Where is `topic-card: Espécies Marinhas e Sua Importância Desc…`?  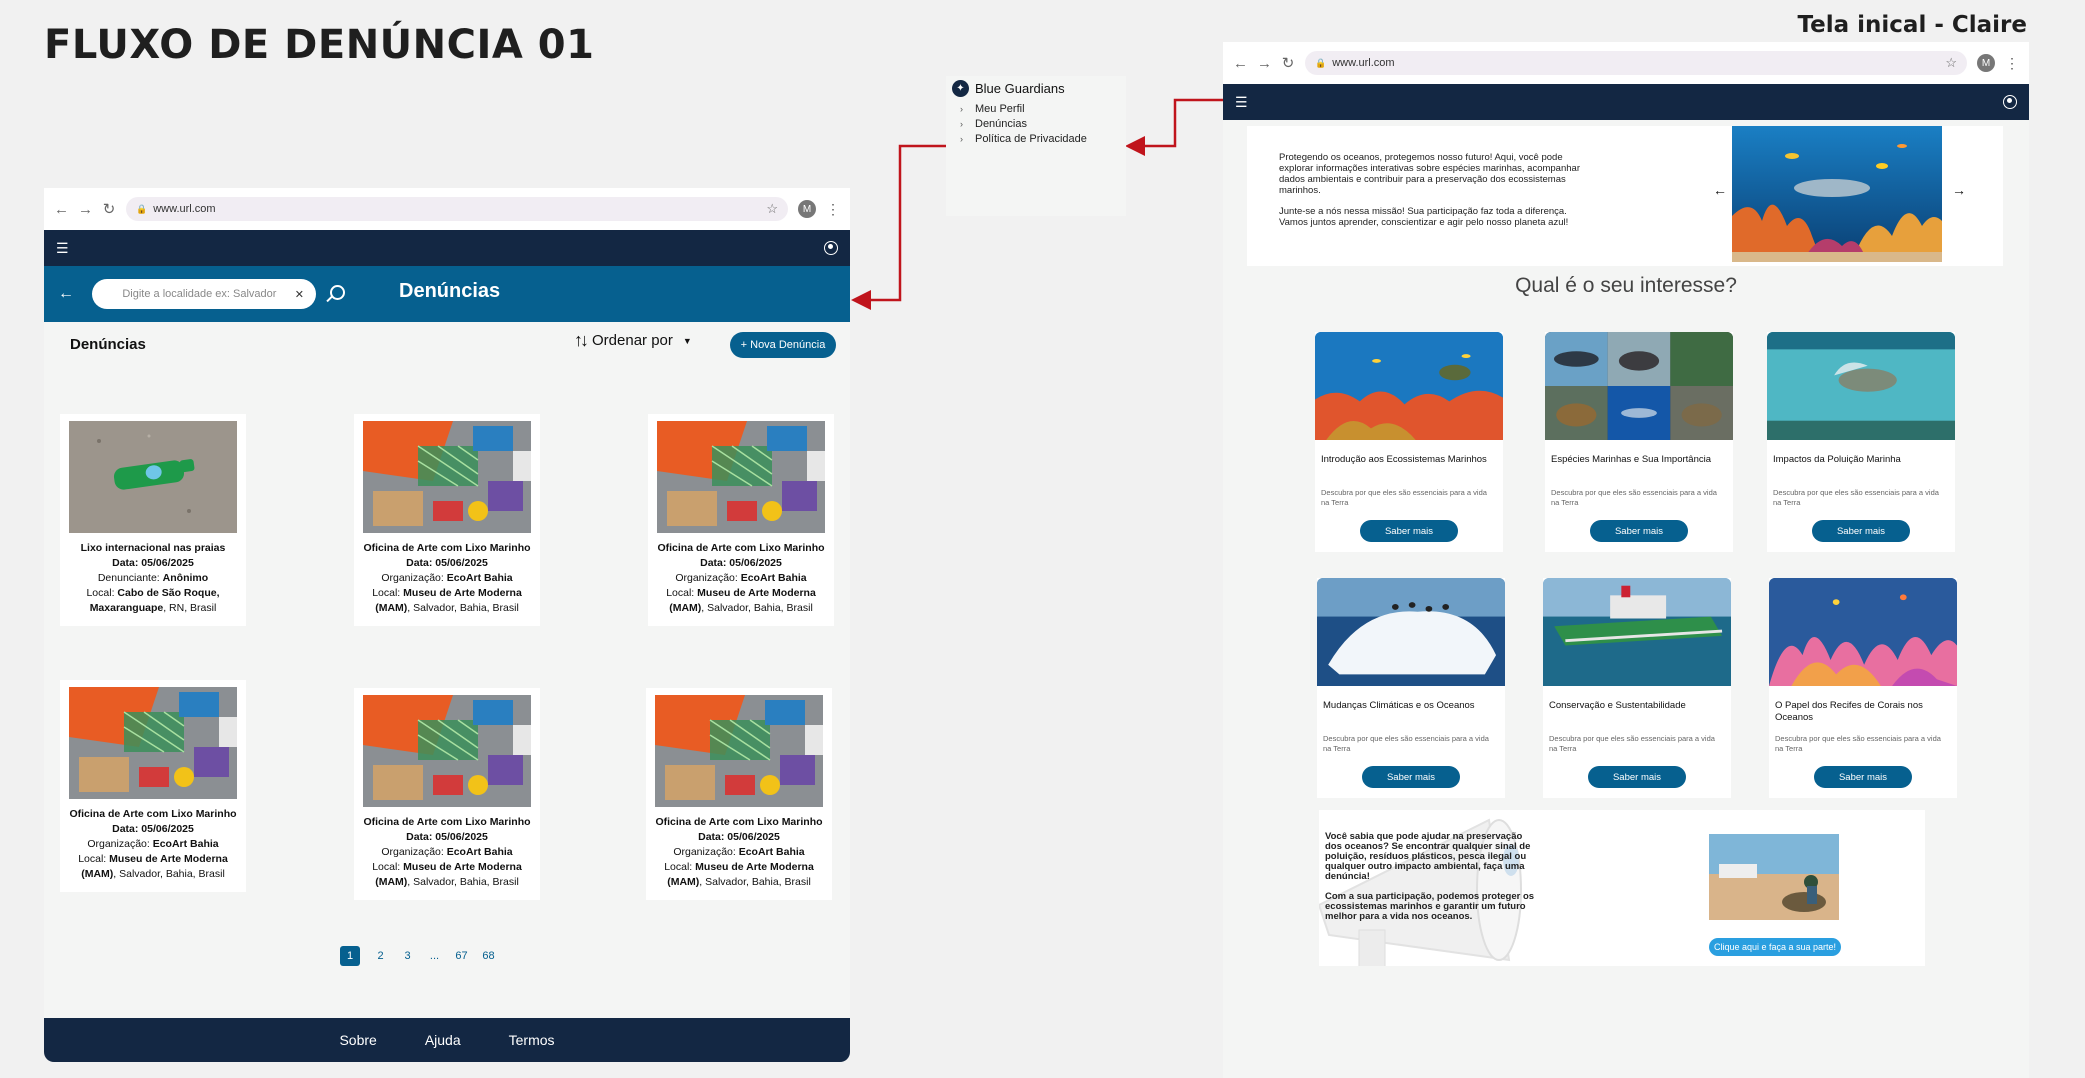
topic-card: Espécies Marinhas e Sua Importância Desc… is located at coordinates (1639, 442).